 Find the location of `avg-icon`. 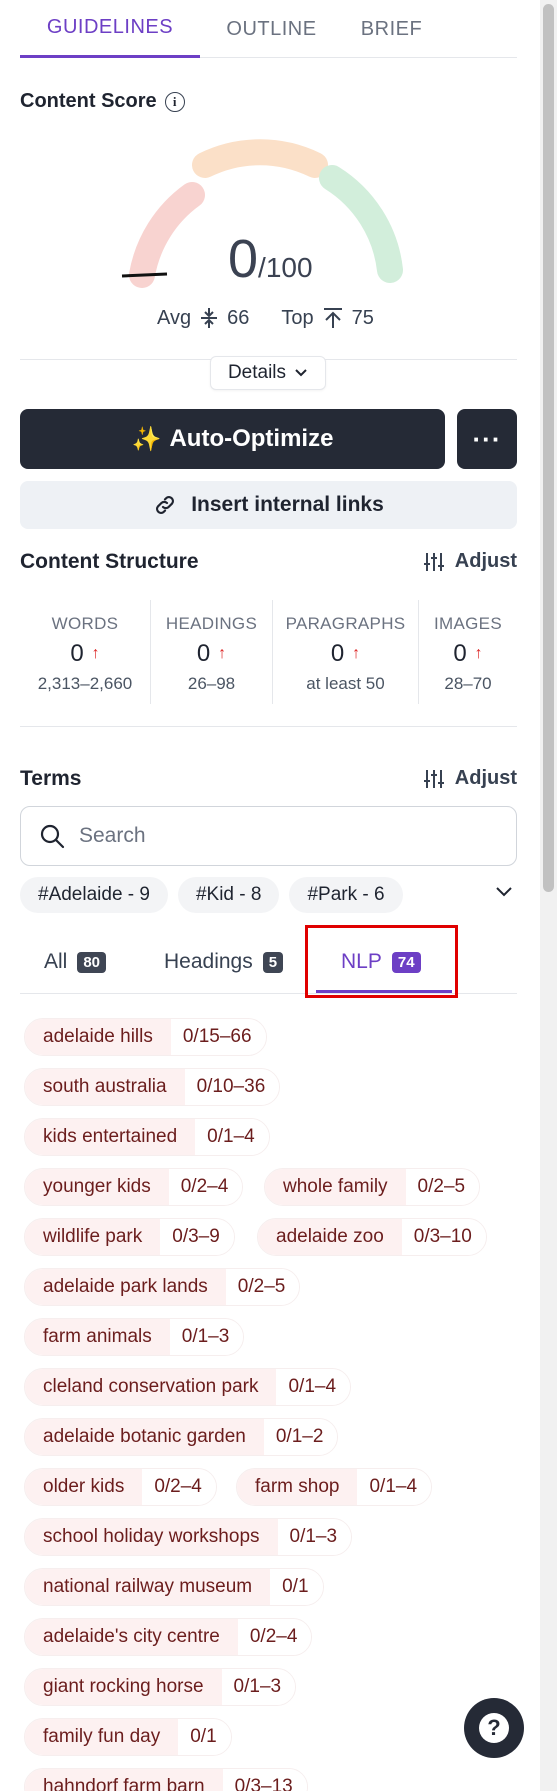

avg-icon is located at coordinates (209, 318).